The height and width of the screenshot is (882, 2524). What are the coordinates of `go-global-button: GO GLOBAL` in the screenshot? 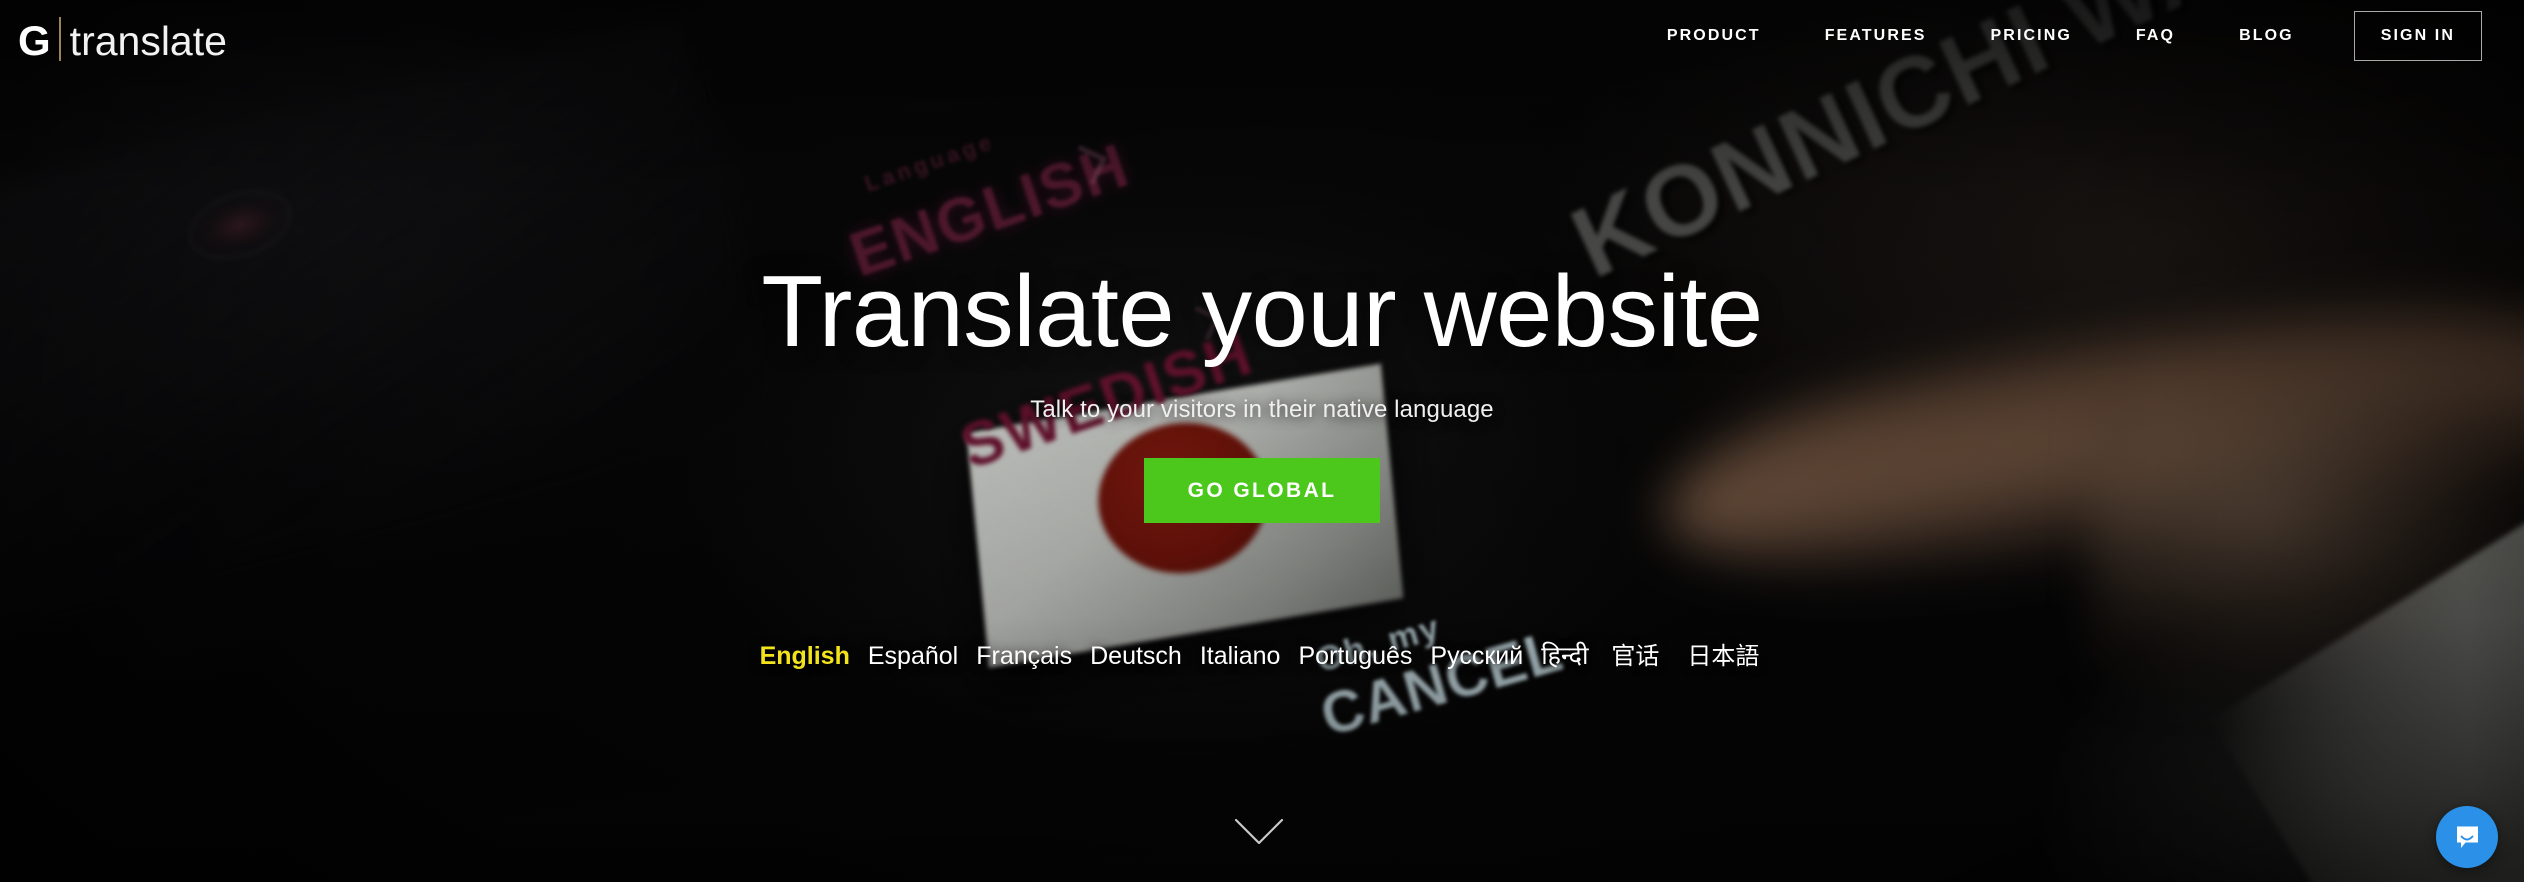 It's located at (1262, 490).